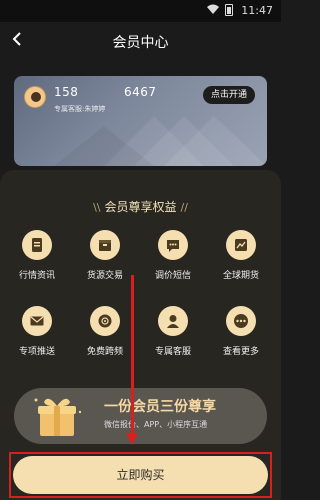 The height and width of the screenshot is (500, 320). What do you see at coordinates (172, 352) in the screenshot?
I see `benefit-label: 专属客服` at bounding box center [172, 352].